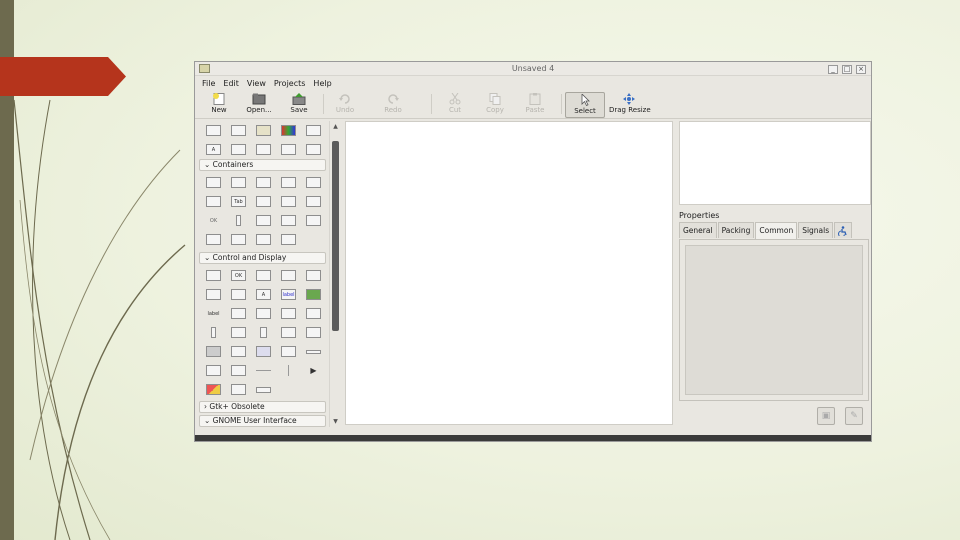  I want to click on palette-combo-box, so click(288, 332).